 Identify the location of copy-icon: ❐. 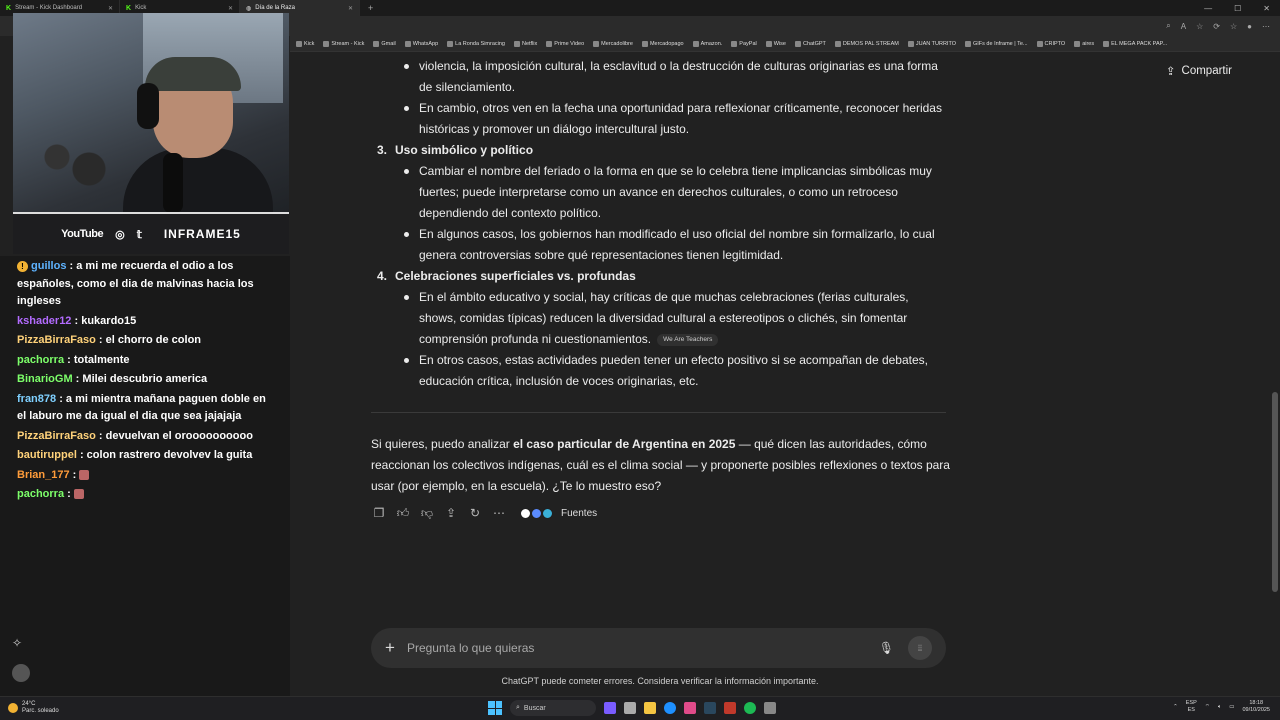
(379, 513).